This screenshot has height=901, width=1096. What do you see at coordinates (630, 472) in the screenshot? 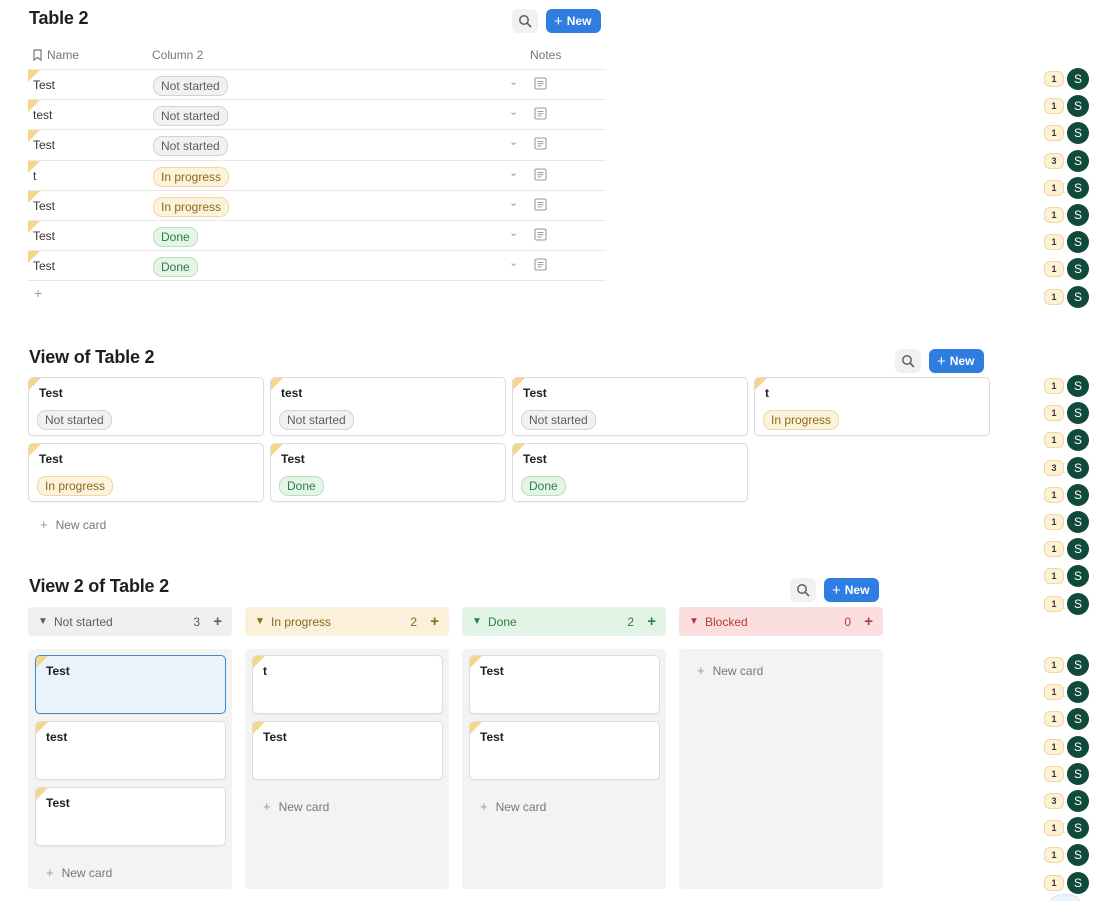
I see `gallery-card: Test Done` at bounding box center [630, 472].